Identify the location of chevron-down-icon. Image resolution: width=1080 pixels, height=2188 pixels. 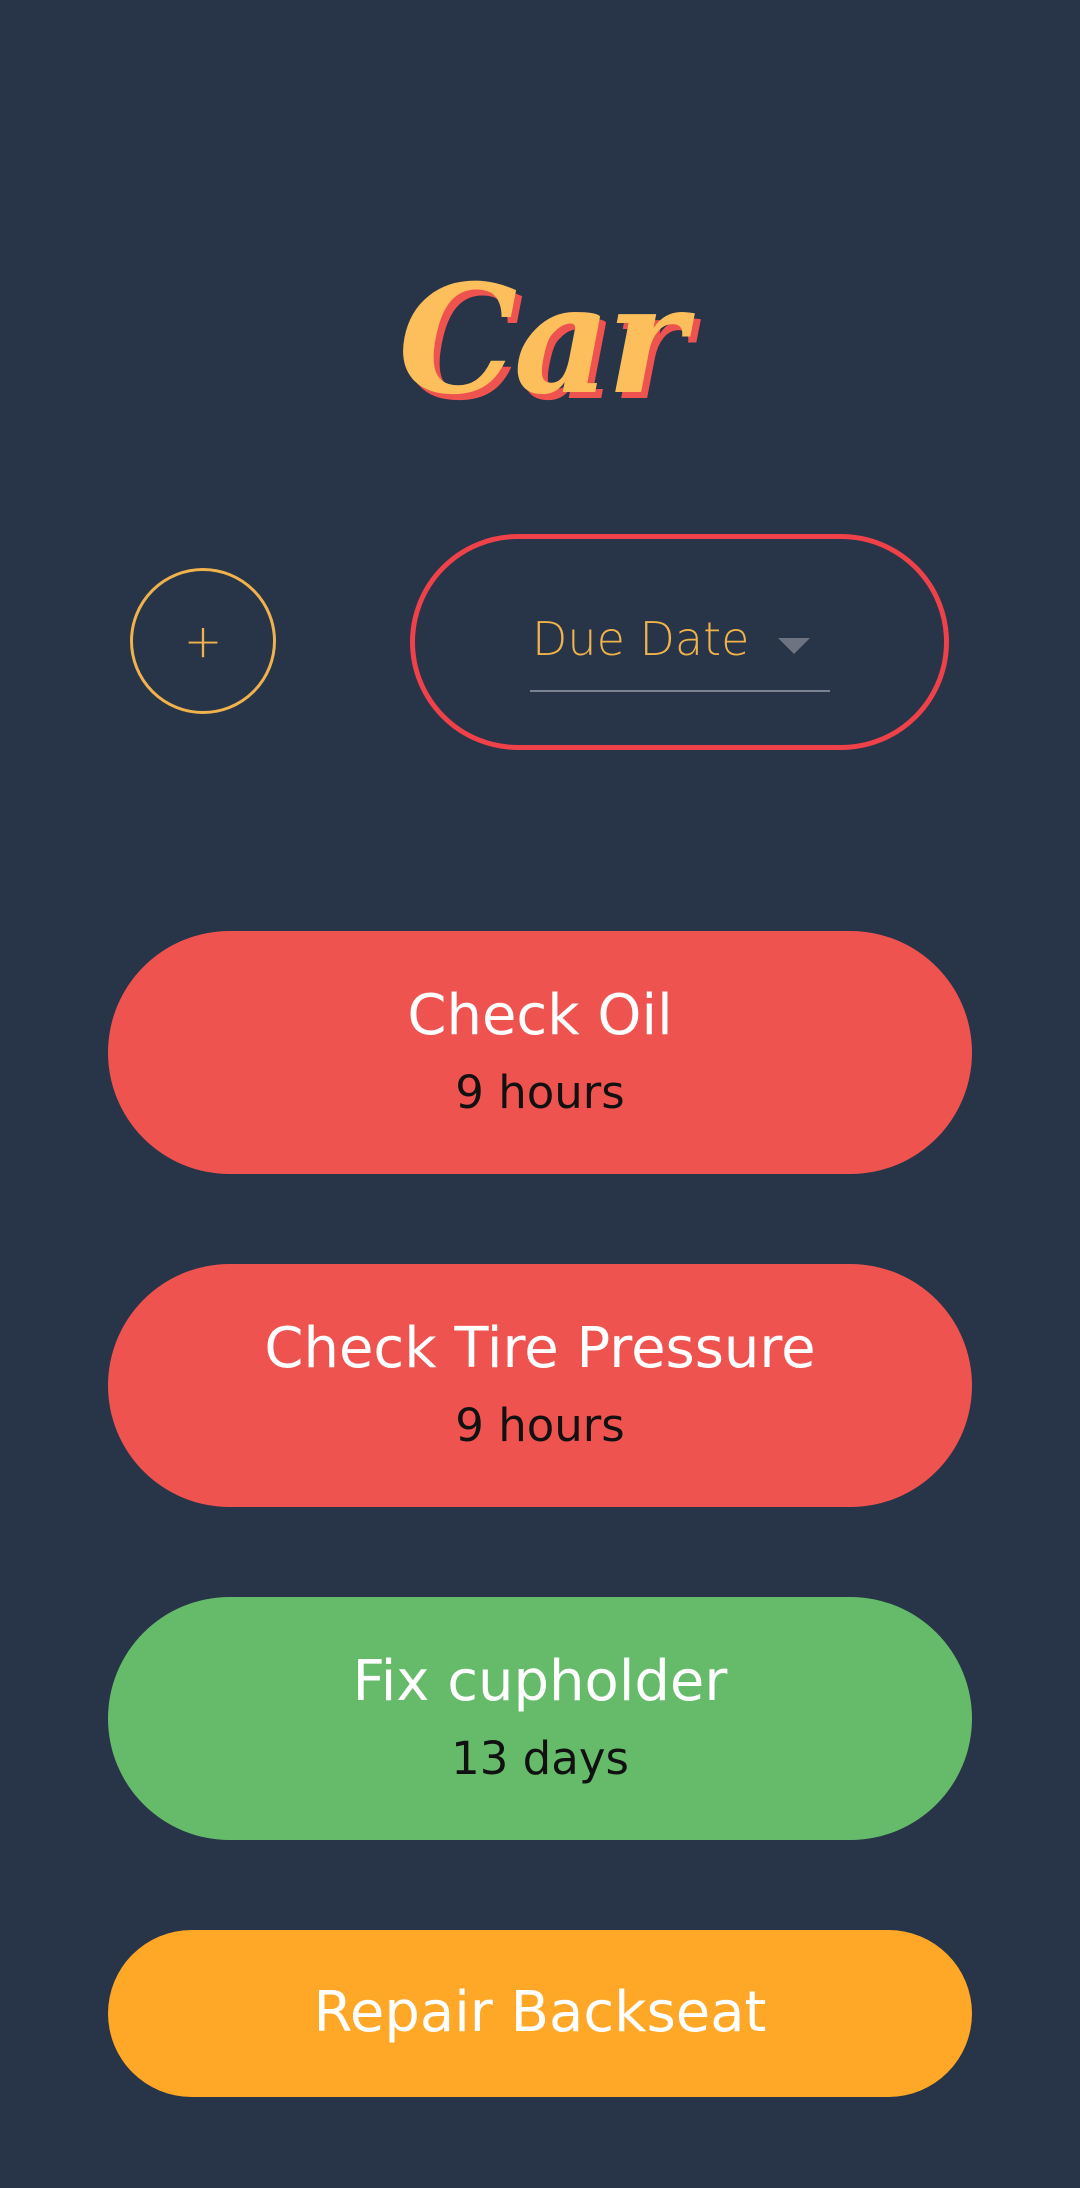
(794, 646).